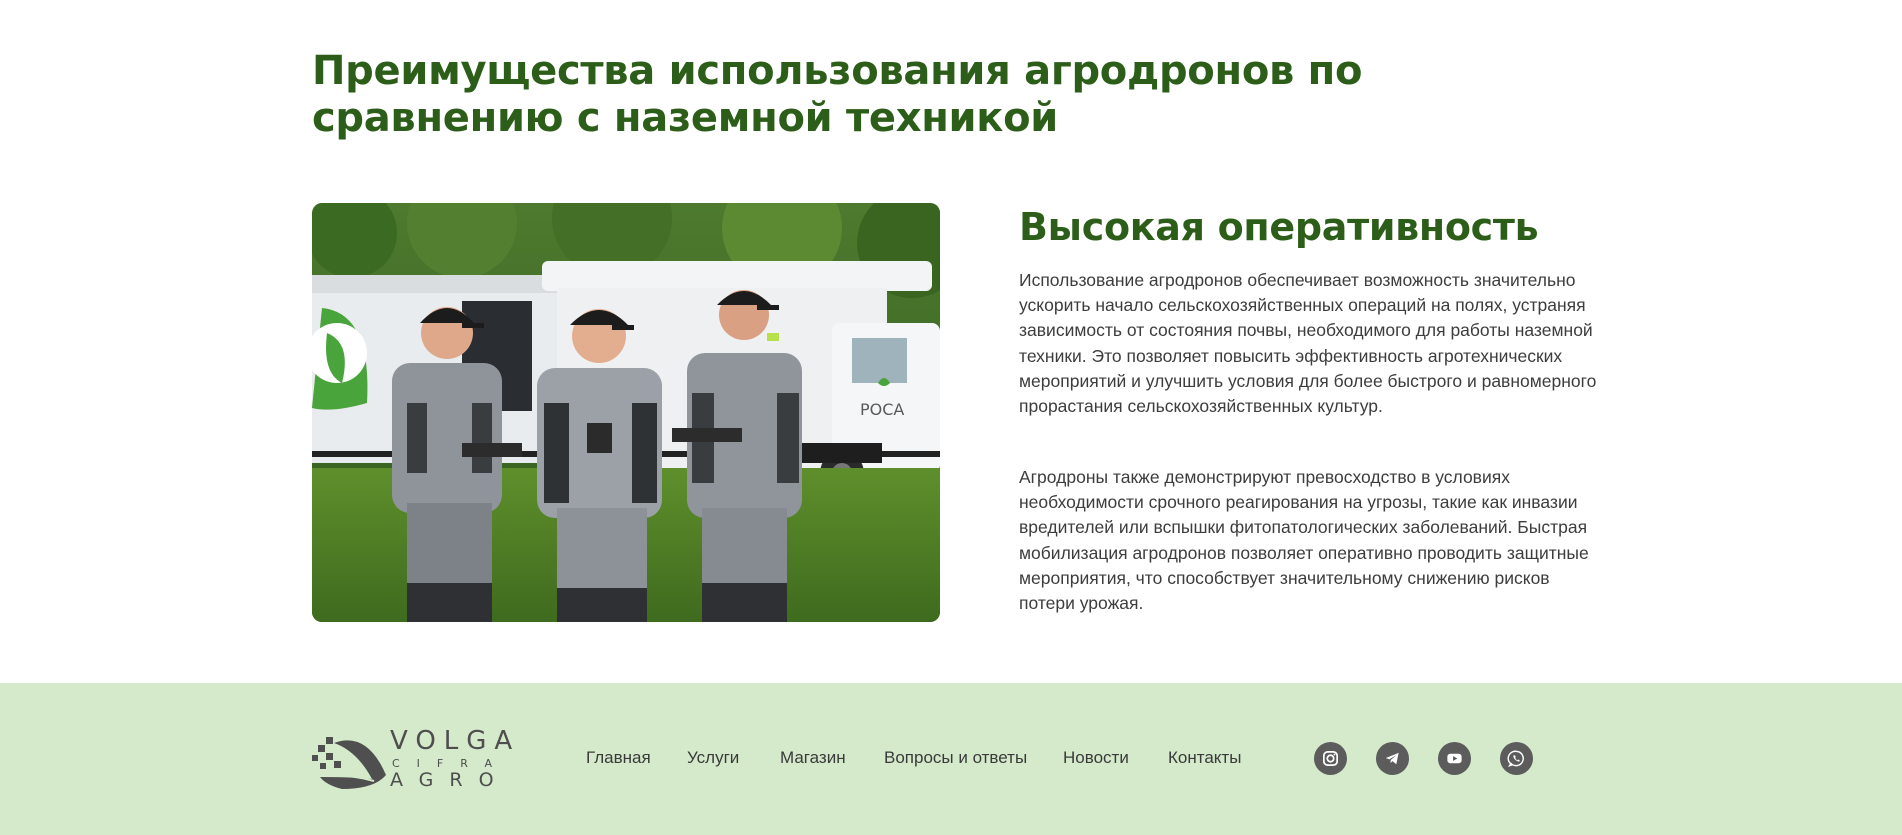  I want to click on nav-link-news: Новости, so click(1096, 758).